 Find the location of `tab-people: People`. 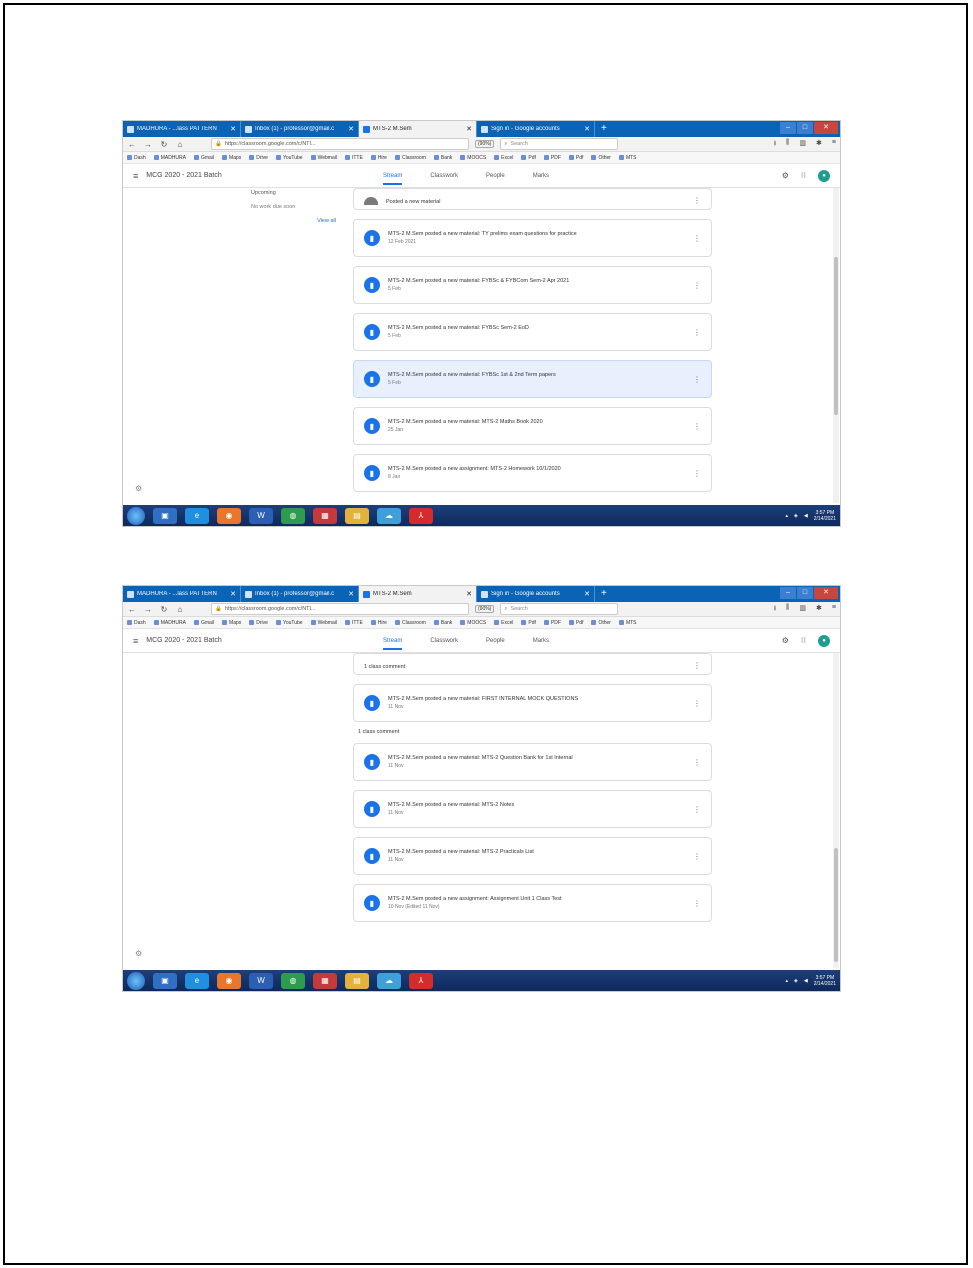

tab-people: People is located at coordinates (495, 176).